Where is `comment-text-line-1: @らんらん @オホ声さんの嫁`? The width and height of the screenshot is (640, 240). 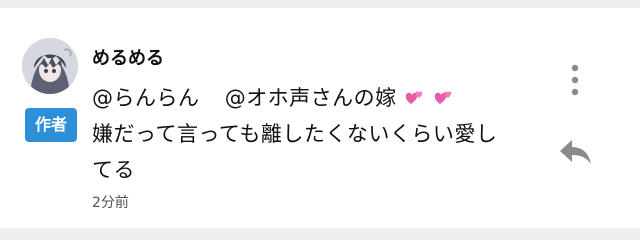 comment-text-line-1: @らんらん @オホ声さんの嫁 is located at coordinates (273, 97).